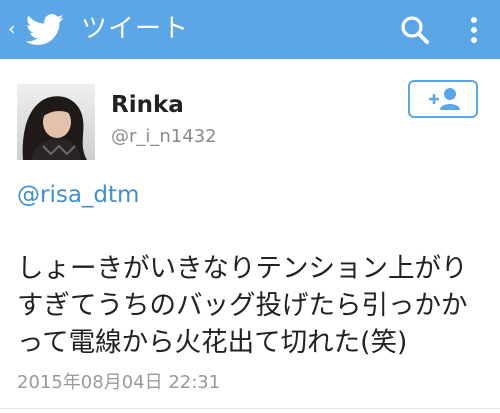 The width and height of the screenshot is (500, 413). What do you see at coordinates (78, 195) in the screenshot?
I see `mention-link: @risa_dtm` at bounding box center [78, 195].